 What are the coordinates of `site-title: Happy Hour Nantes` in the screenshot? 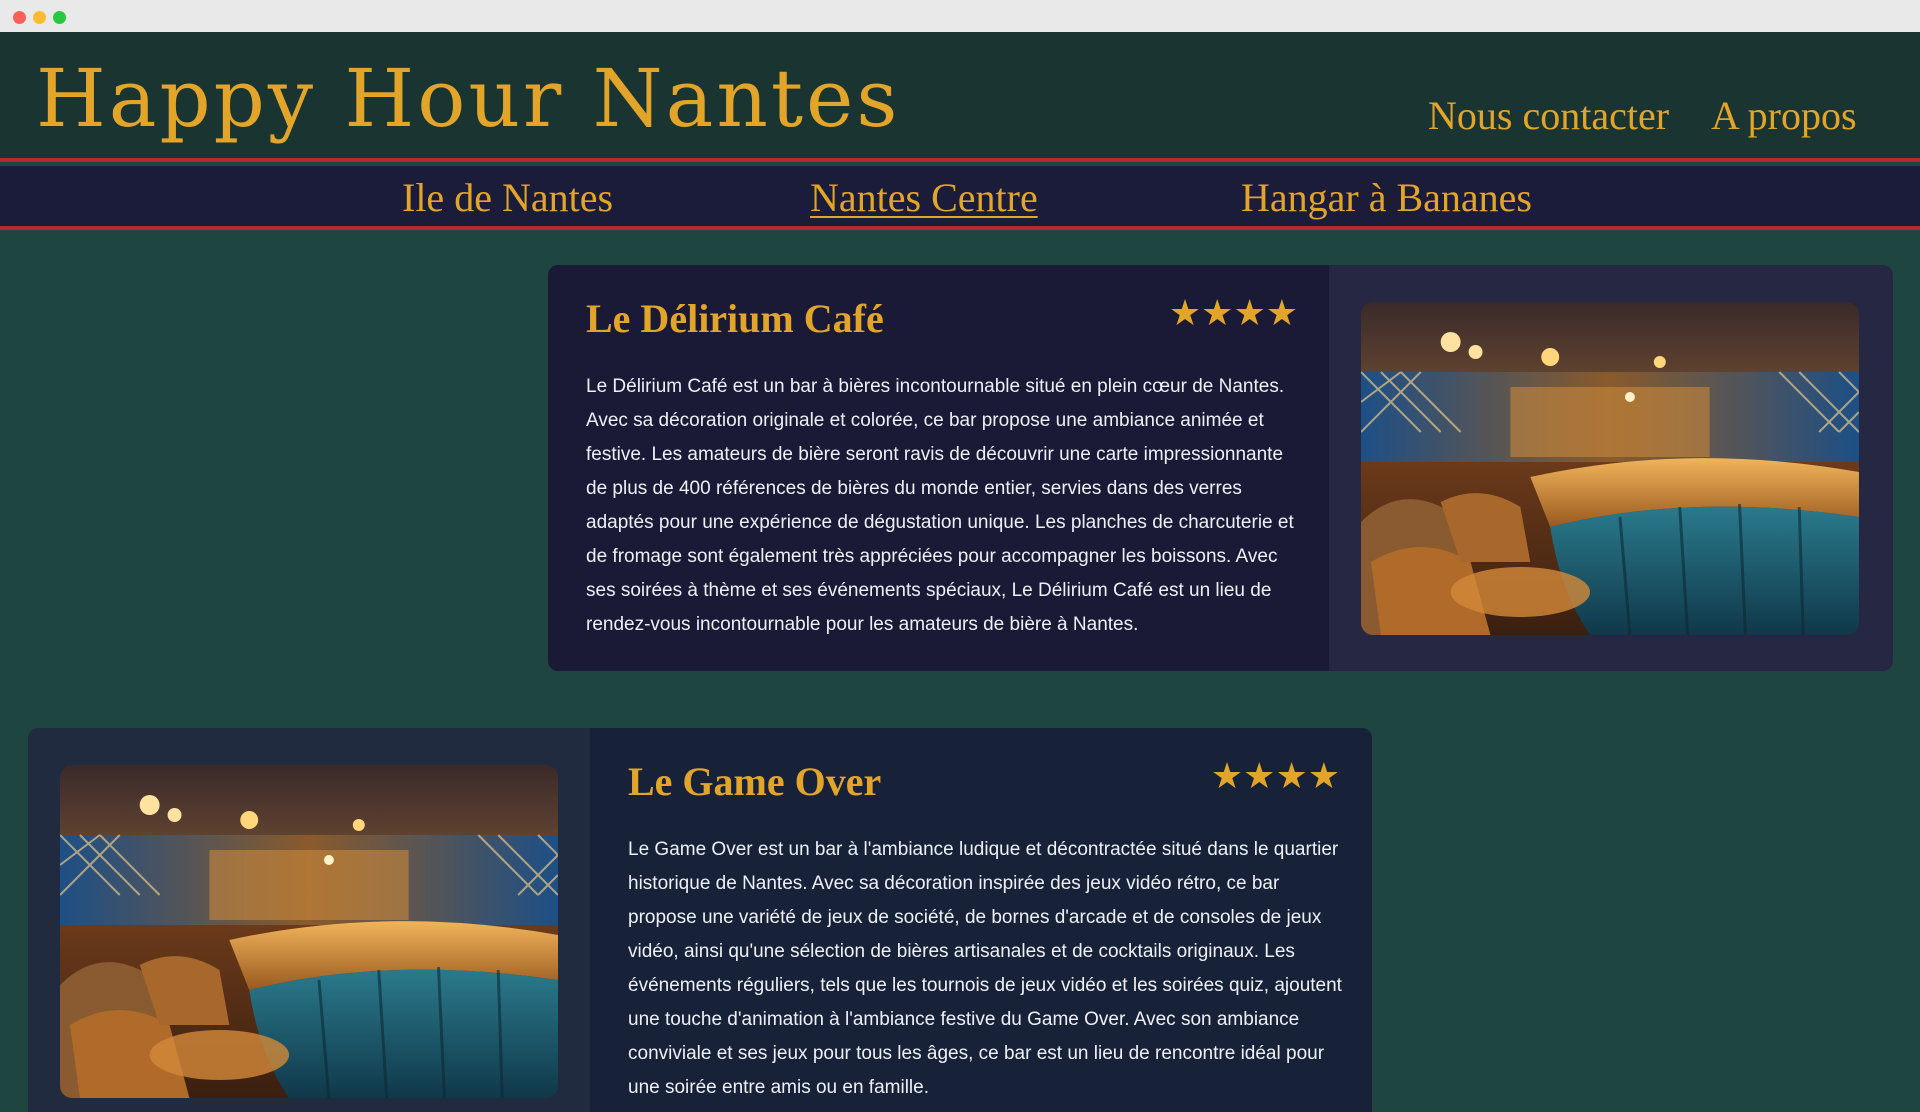 It's located at (468, 98).